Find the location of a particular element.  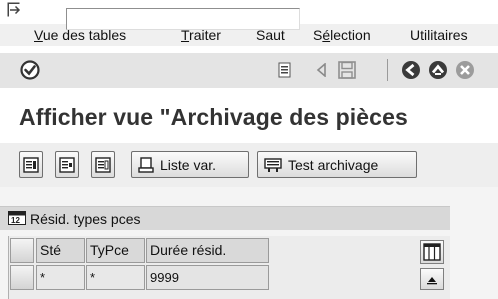

column-header-typce: TyPce is located at coordinates (115, 250).